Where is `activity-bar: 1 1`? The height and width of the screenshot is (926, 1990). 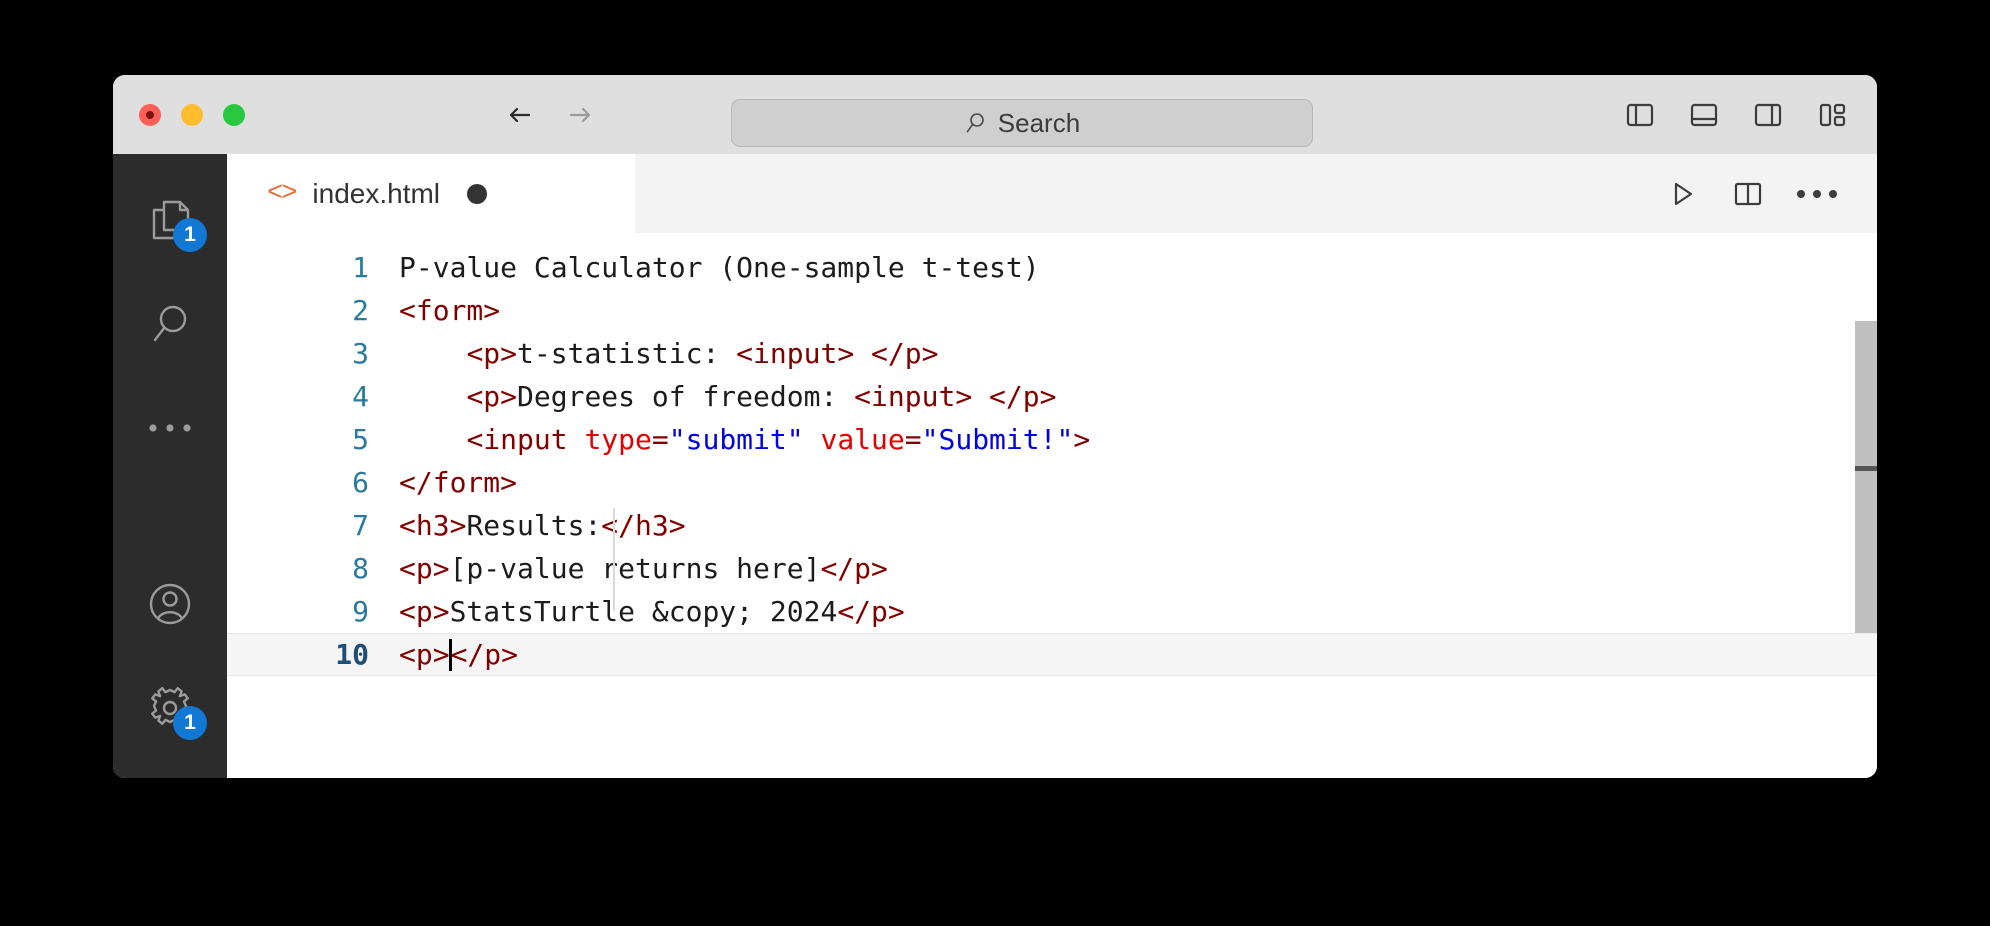
activity-bar: 1 1 is located at coordinates (170, 466).